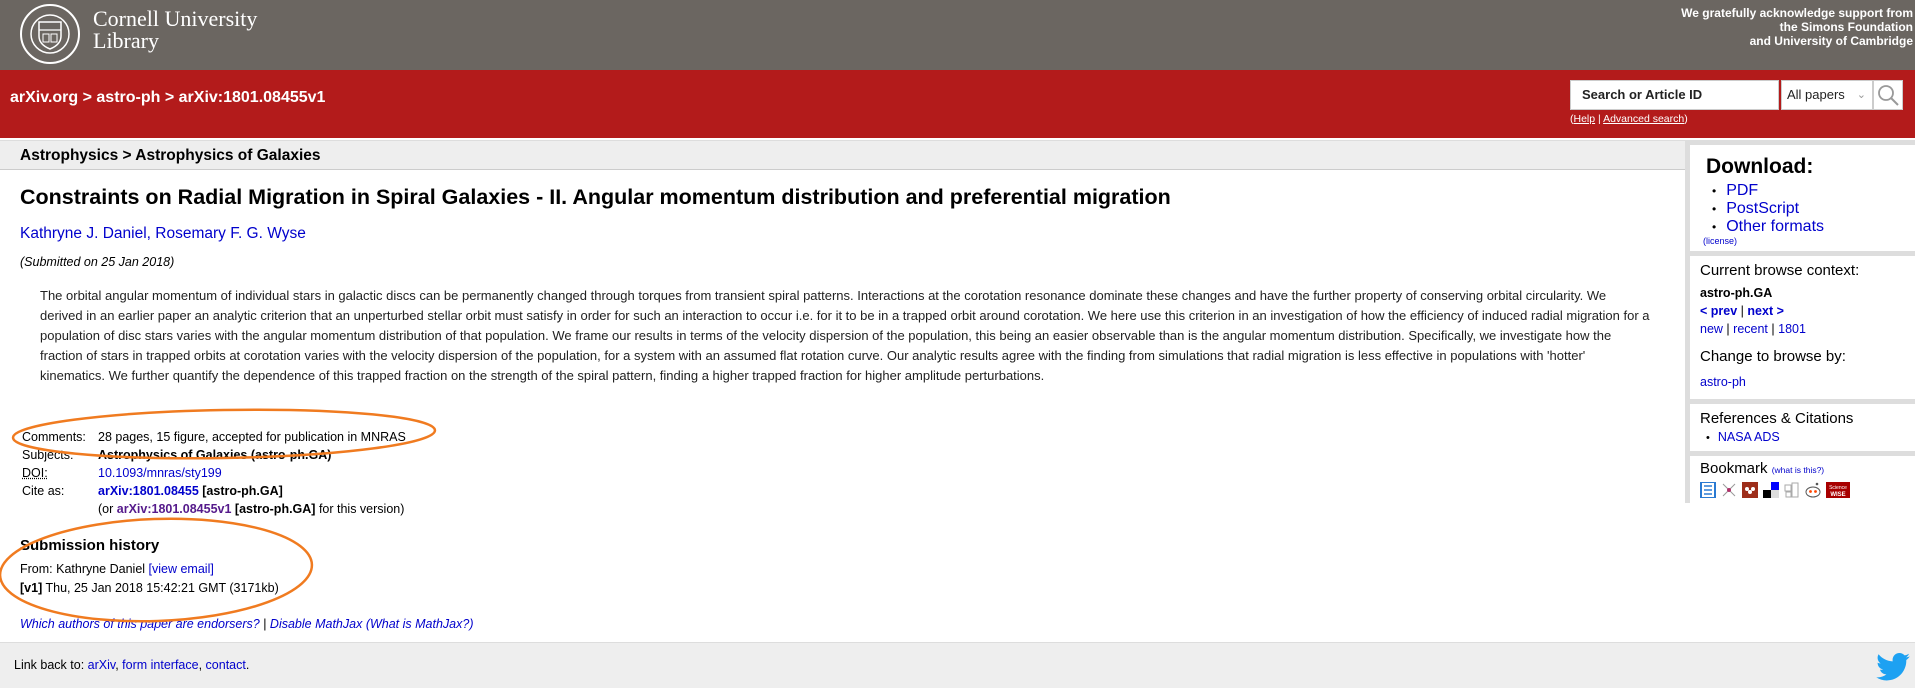 This screenshot has height=688, width=1915. Describe the element at coordinates (273, 509) in the screenshot. I see `cite-alt-category: [astro-ph.GA]` at that location.